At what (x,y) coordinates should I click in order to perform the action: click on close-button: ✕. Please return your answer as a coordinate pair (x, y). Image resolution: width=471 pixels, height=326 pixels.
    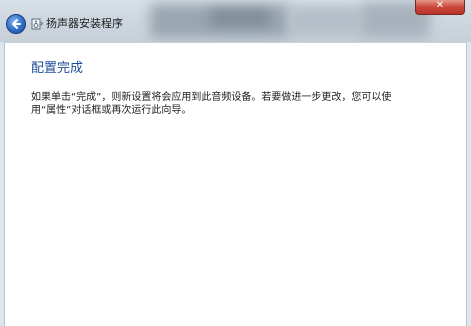
    Looking at the image, I should click on (440, 7).